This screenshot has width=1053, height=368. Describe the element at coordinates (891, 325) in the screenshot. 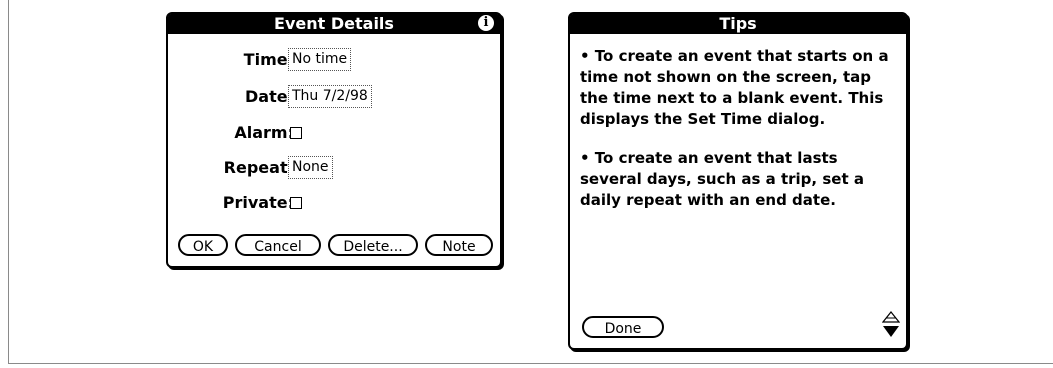

I see `scroll-arrows-icon` at that location.